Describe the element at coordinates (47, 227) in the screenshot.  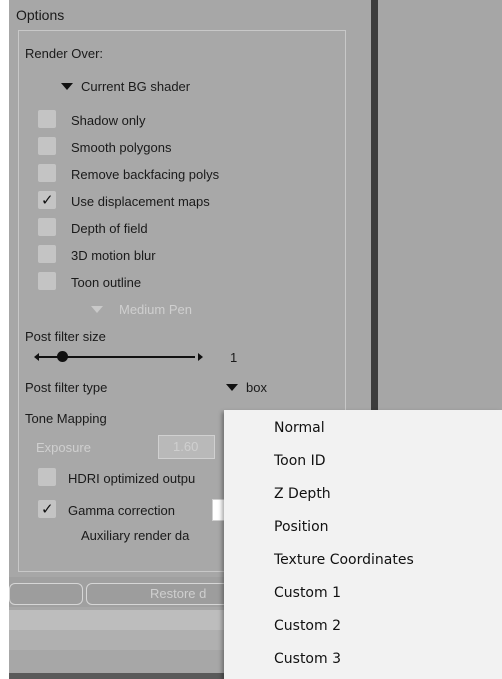
I see `depth-of-field-checkbox` at that location.